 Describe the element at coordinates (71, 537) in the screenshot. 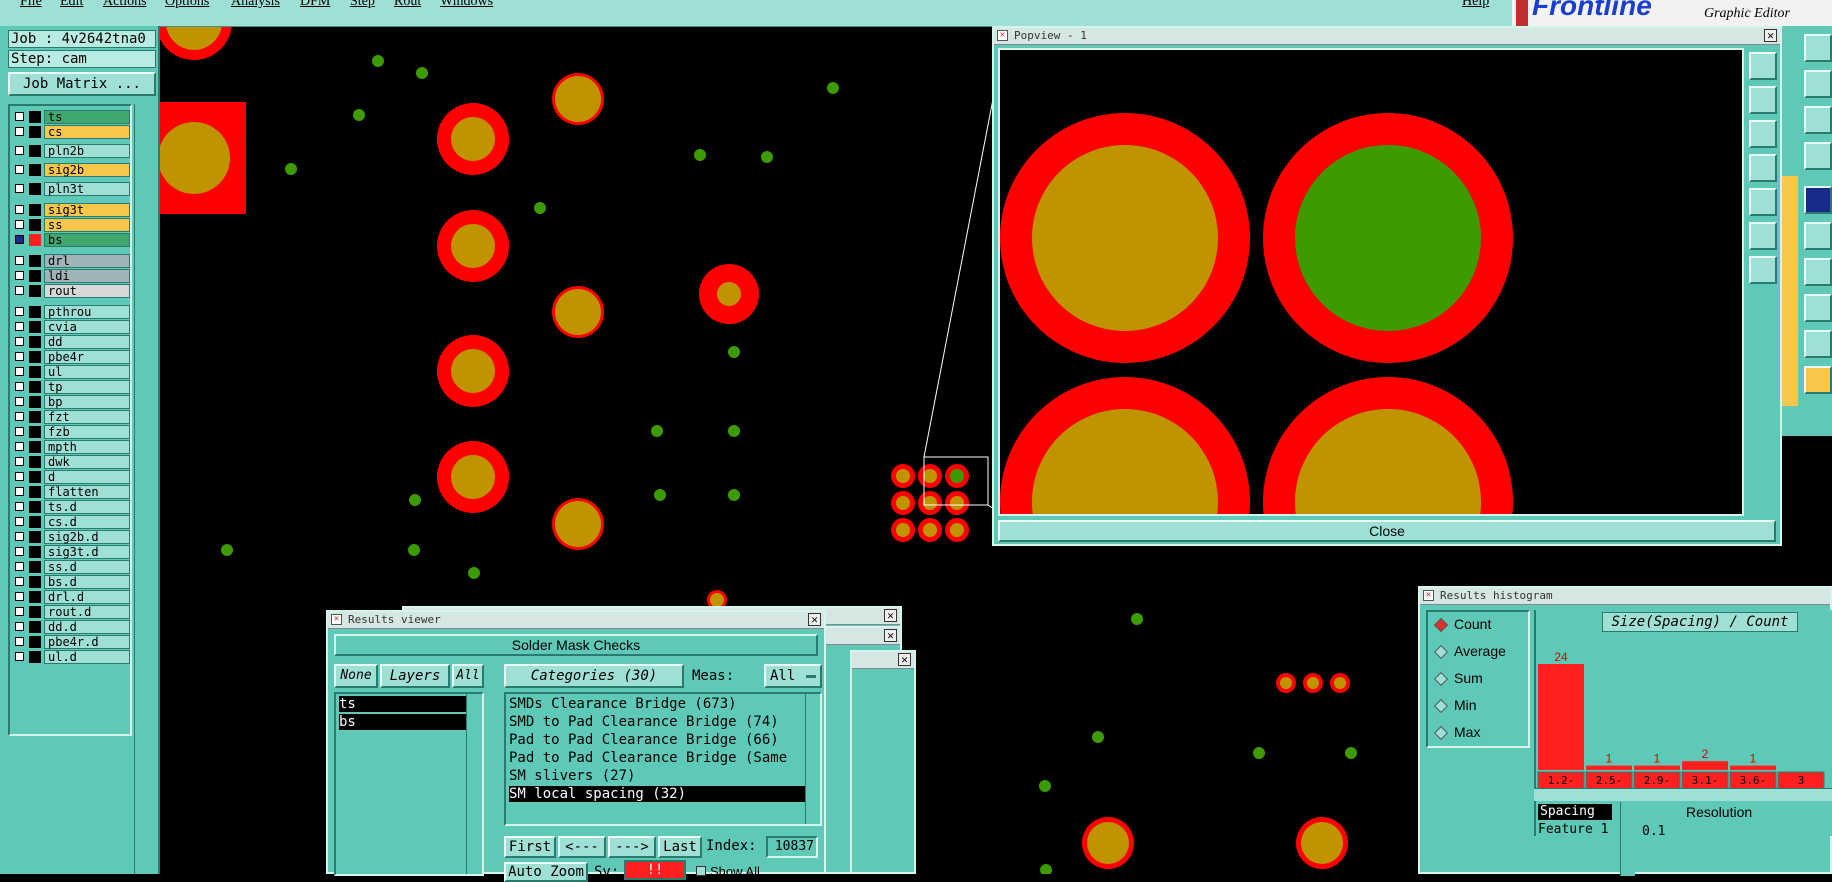

I see `layer-row-sig2b-d: sig2b.d` at that location.